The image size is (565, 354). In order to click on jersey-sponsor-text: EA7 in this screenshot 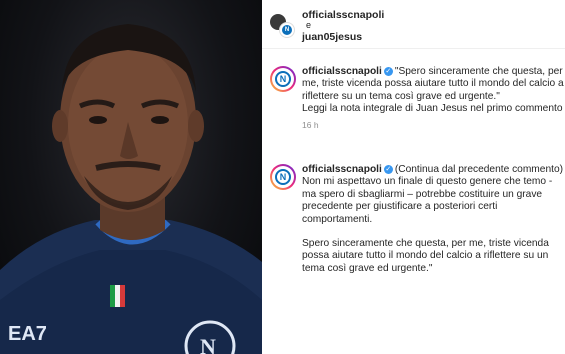, I will do `click(27, 334)`.